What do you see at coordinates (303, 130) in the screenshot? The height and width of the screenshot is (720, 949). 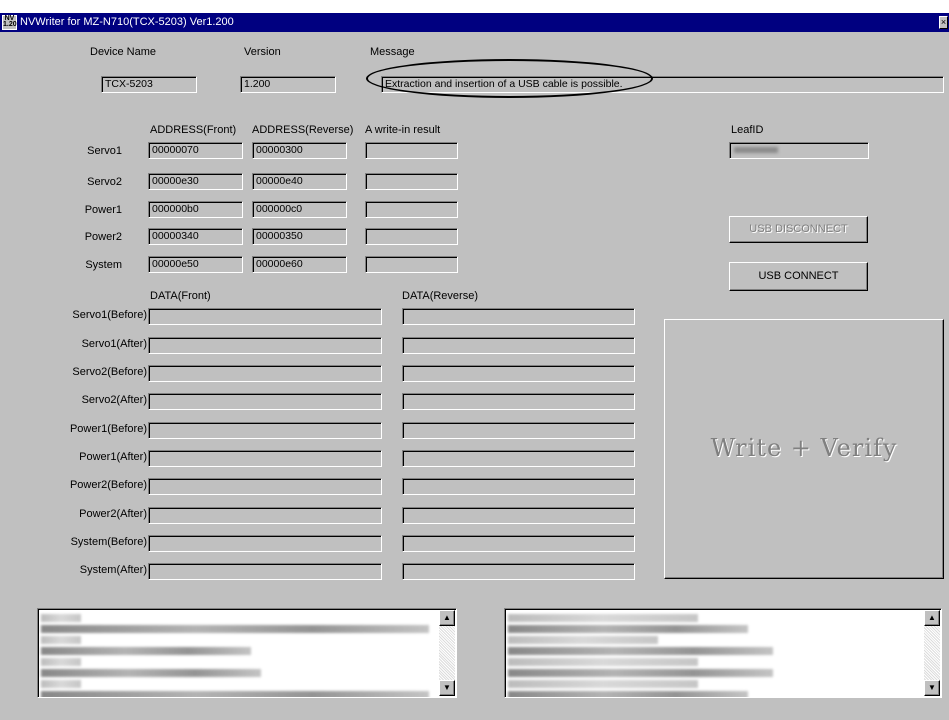 I see `address-reverse-header: ADDRESS(Reverse)` at bounding box center [303, 130].